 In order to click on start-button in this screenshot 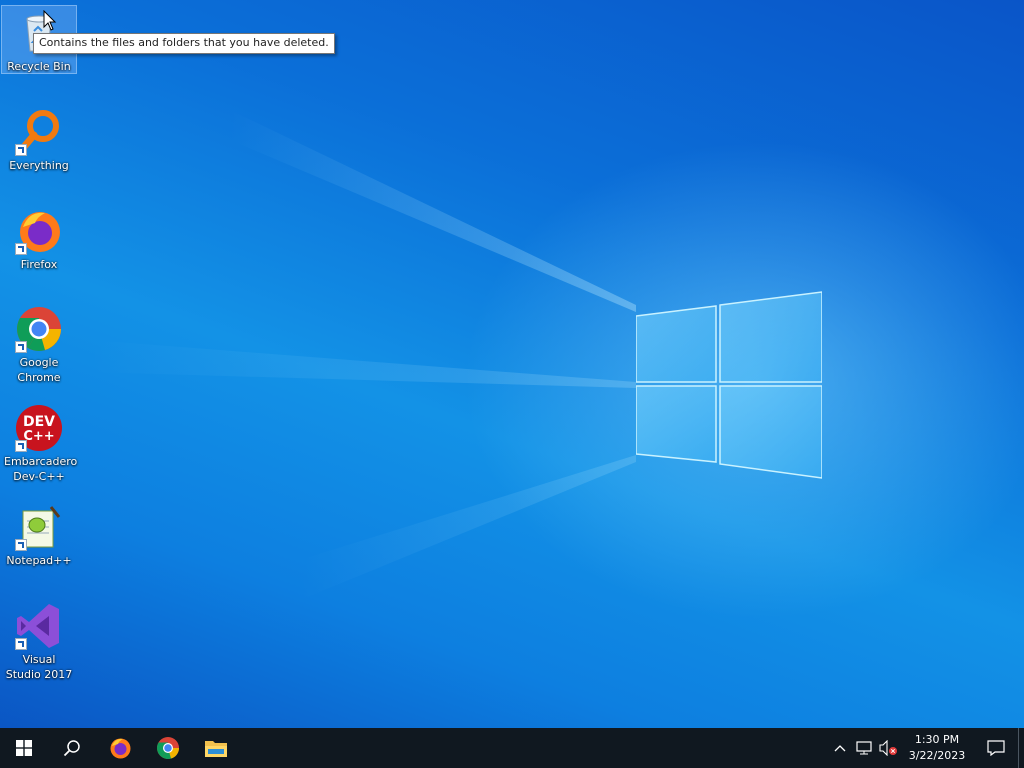, I will do `click(24, 748)`.